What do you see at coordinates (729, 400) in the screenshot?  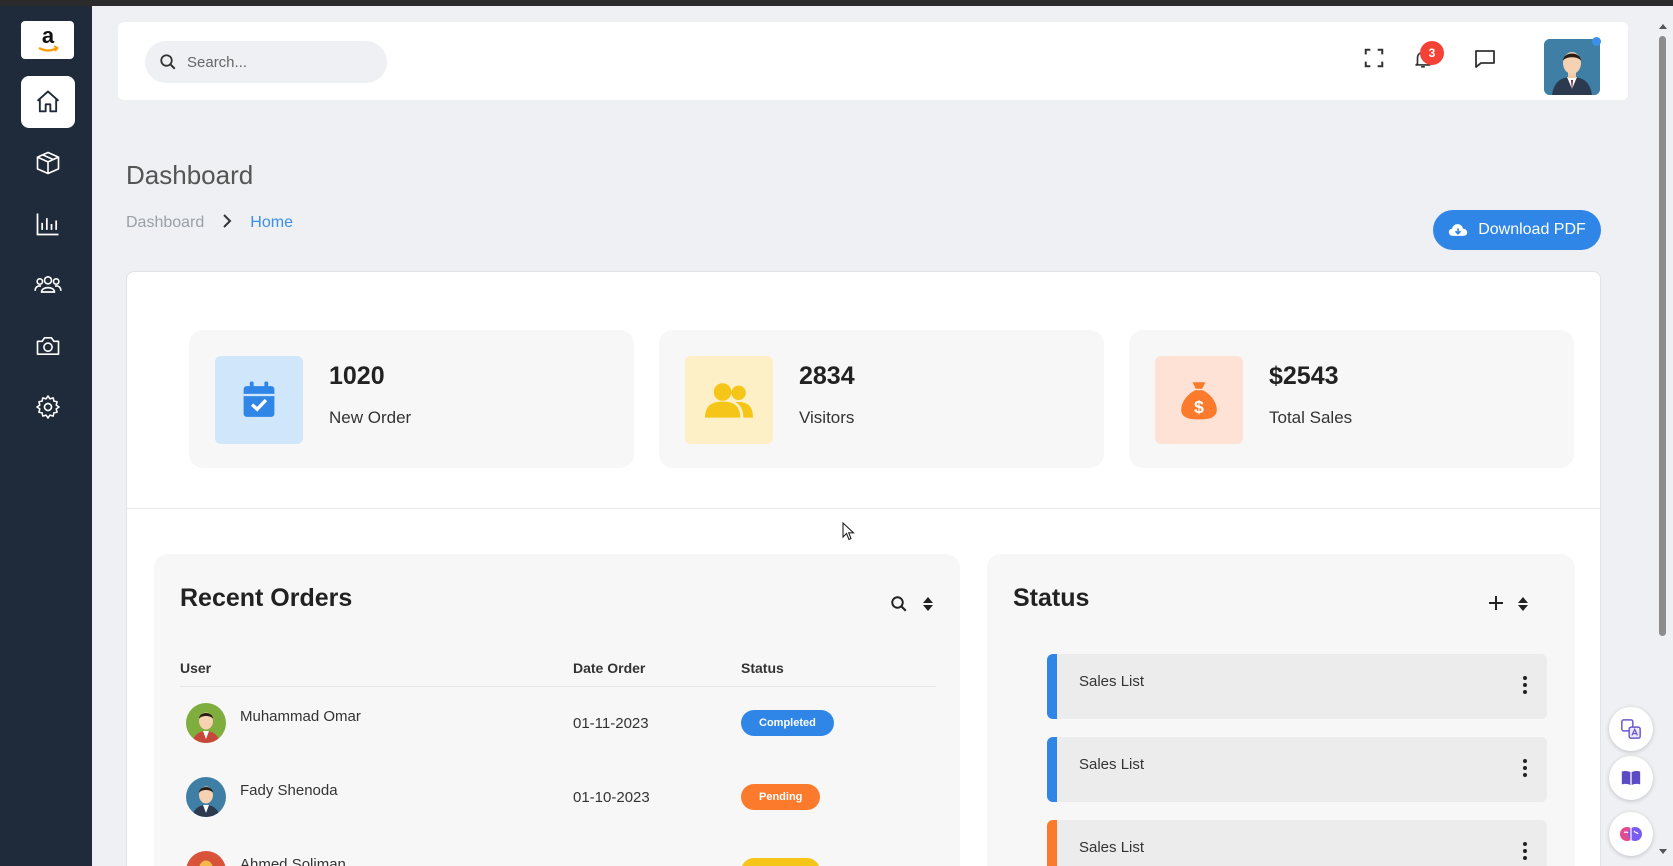 I see `users-icon` at bounding box center [729, 400].